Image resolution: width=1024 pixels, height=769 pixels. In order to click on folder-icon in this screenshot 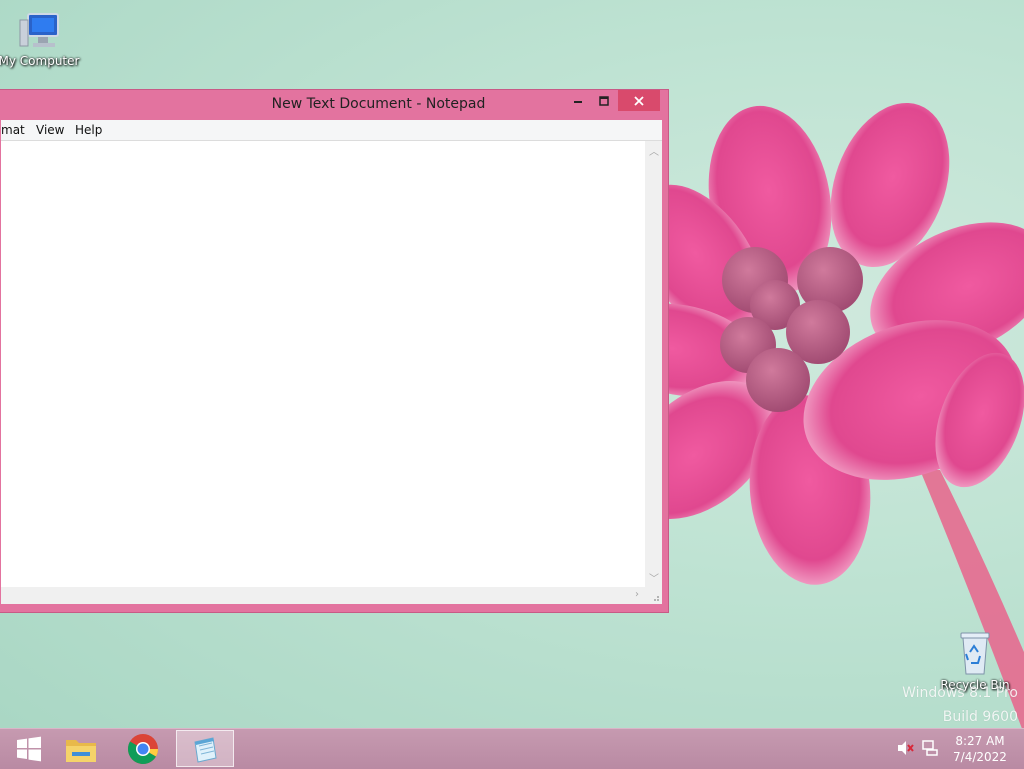, I will do `click(81, 750)`.